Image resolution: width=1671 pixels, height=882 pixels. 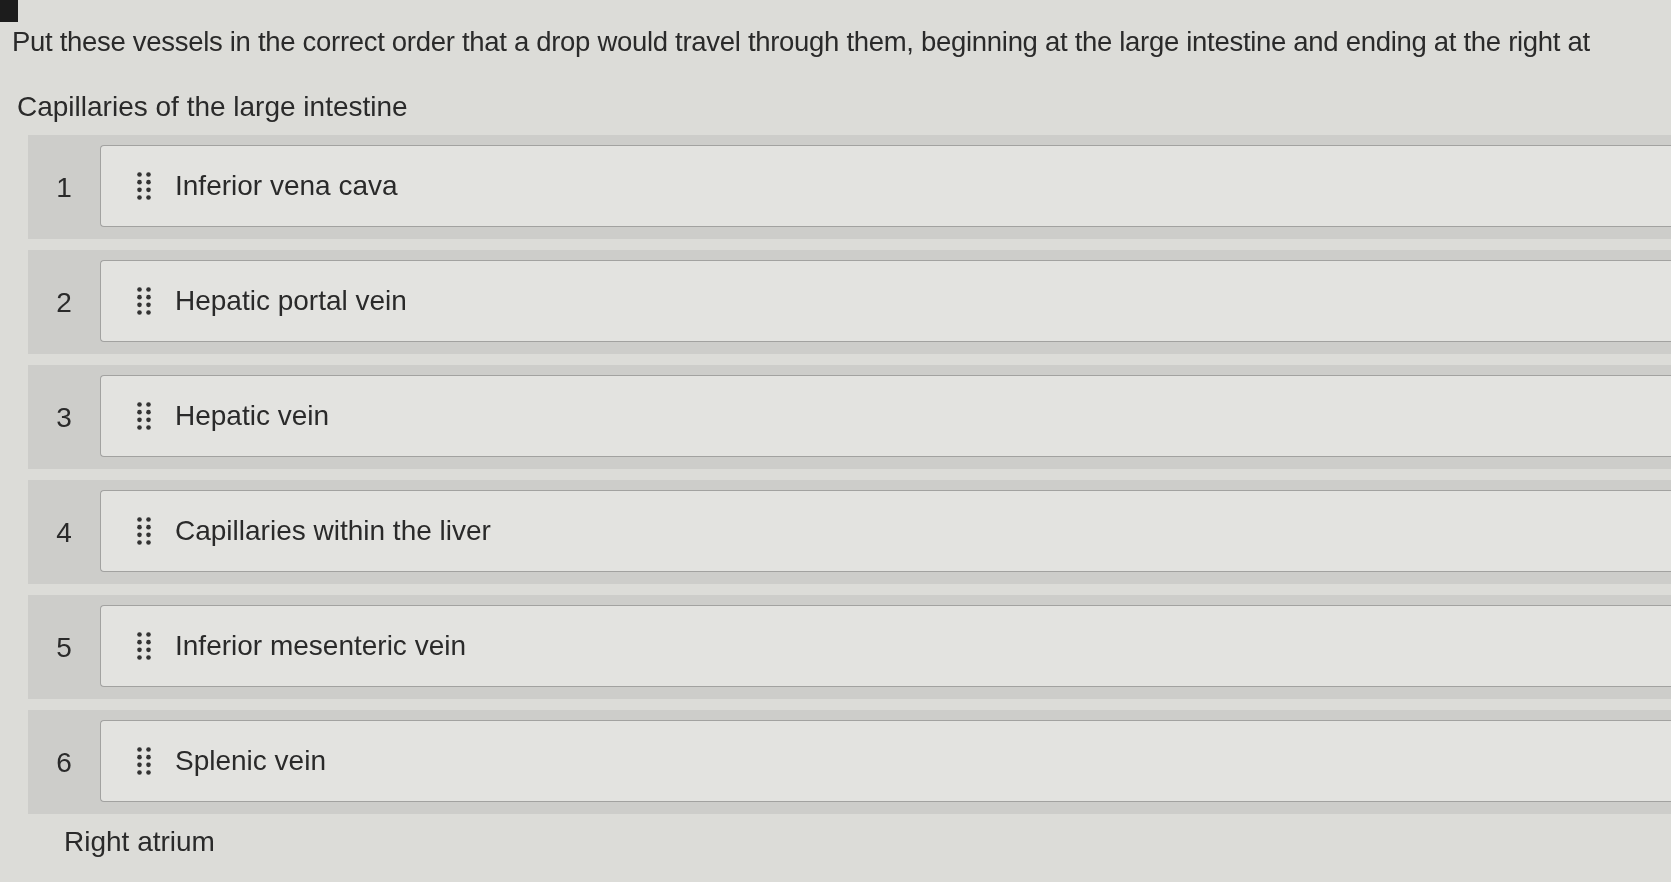 I want to click on question-prompt: Put these vessels in the correct order that a drop would travel through them, beginning at the large intestine and ending at the right at, so click(x=800, y=42).